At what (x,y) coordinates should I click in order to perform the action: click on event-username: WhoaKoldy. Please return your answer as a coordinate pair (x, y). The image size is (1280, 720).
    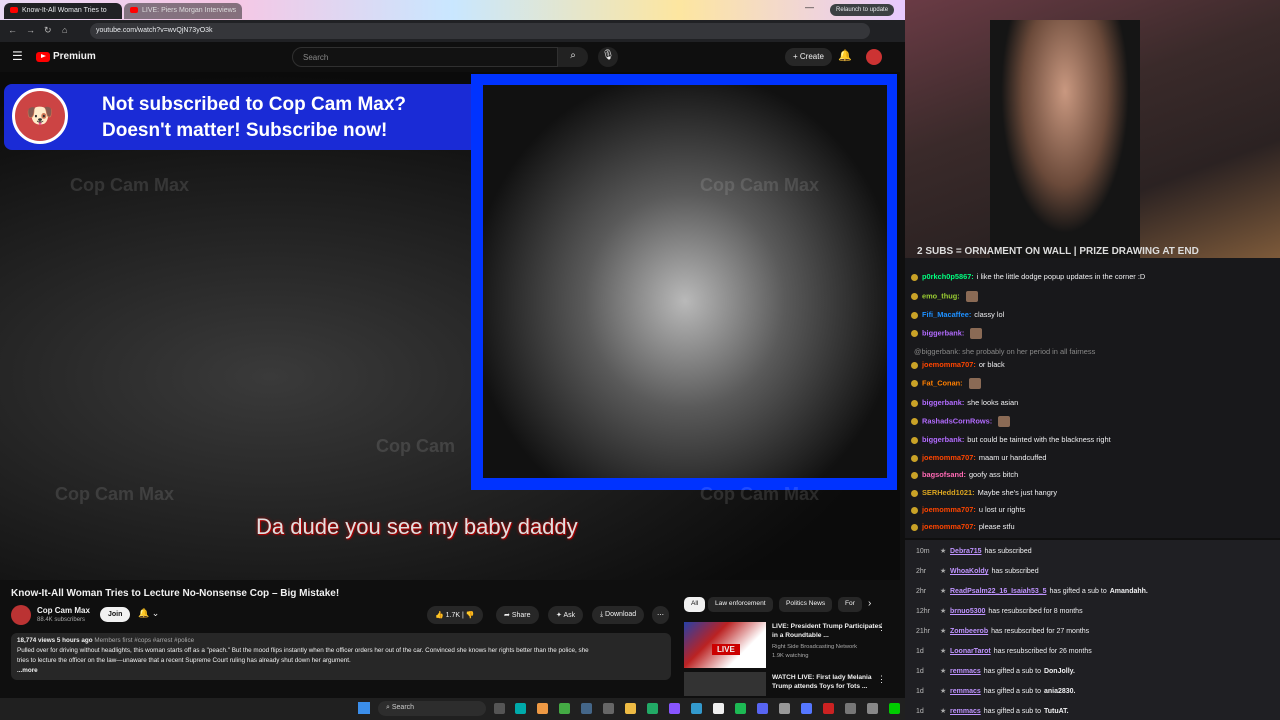
    Looking at the image, I should click on (969, 571).